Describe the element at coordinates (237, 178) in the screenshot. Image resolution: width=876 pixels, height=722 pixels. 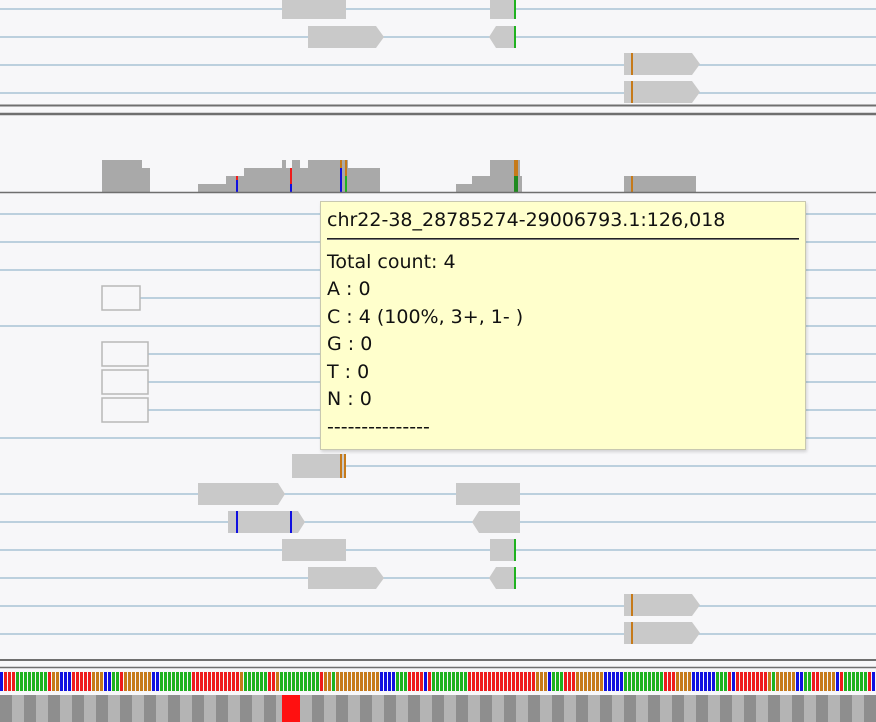
I see `coverage-mismatch-T` at that location.